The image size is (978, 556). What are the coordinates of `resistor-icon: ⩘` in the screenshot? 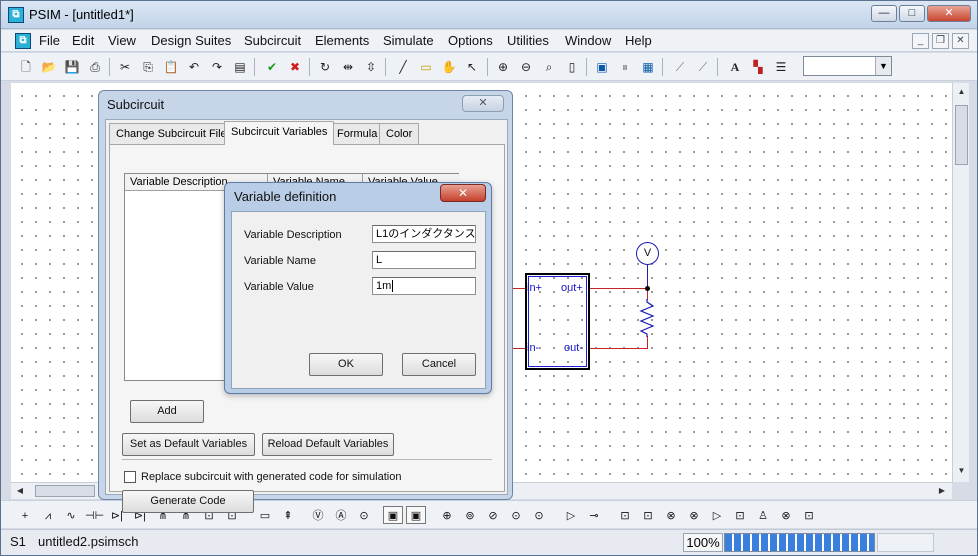 It's located at (48, 515).